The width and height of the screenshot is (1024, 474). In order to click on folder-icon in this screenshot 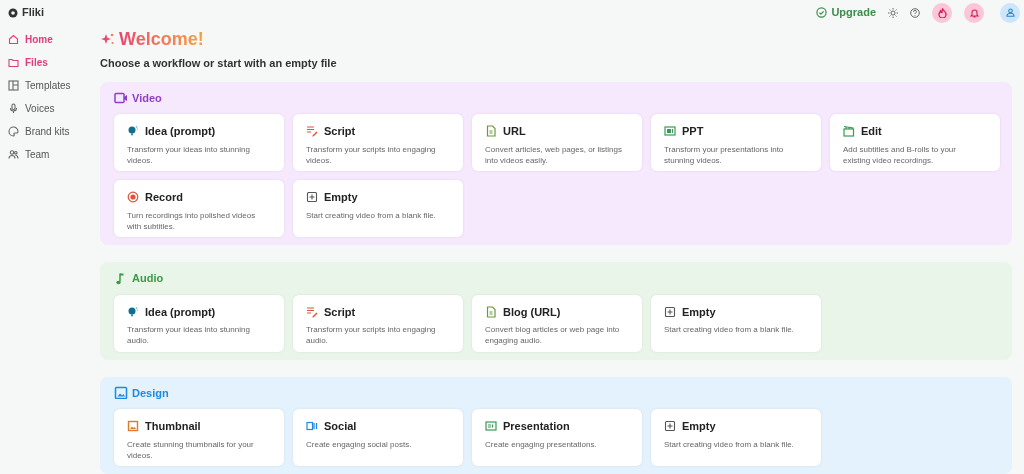, I will do `click(13, 62)`.